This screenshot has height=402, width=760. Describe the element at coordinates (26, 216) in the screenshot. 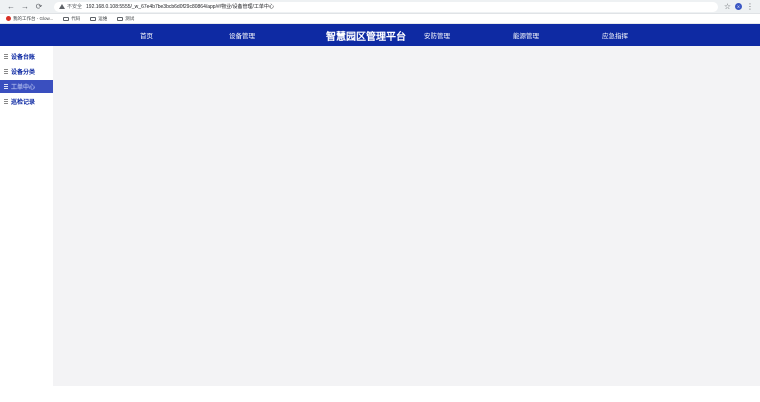

I see `sidebar: 设备台账 设备分类 工单中心 巡检记录` at that location.